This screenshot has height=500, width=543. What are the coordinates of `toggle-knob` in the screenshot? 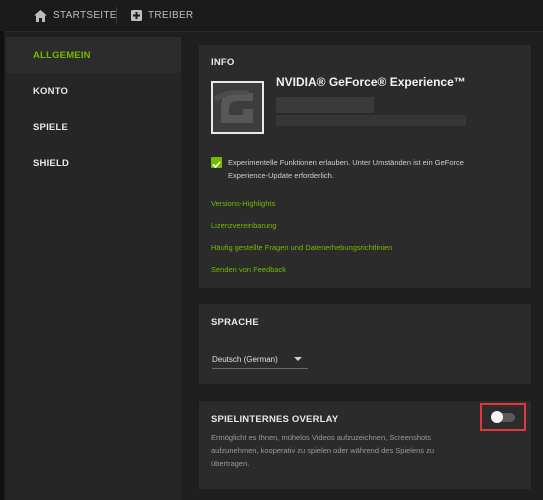 It's located at (497, 417).